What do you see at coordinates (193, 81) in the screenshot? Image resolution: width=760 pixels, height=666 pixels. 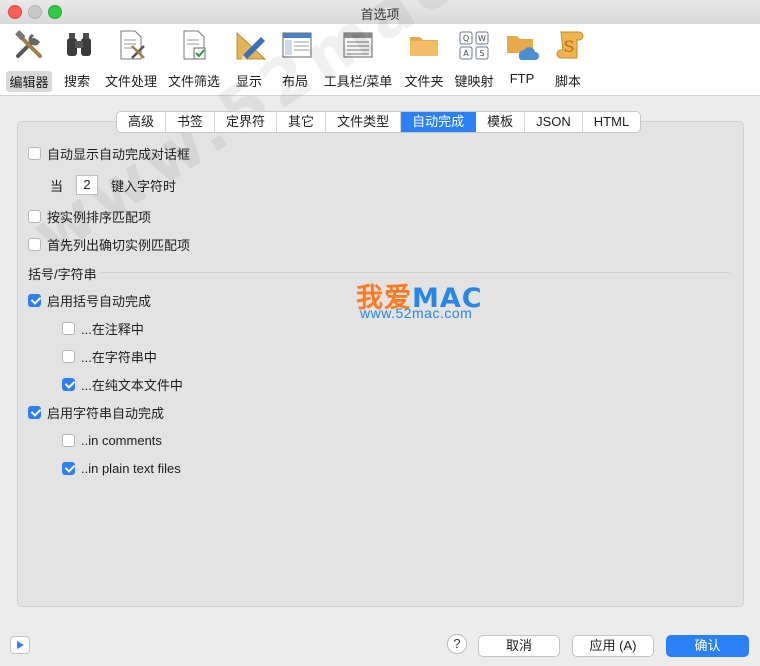 I see `toolbar-item-label: 文件筛选` at bounding box center [193, 81].